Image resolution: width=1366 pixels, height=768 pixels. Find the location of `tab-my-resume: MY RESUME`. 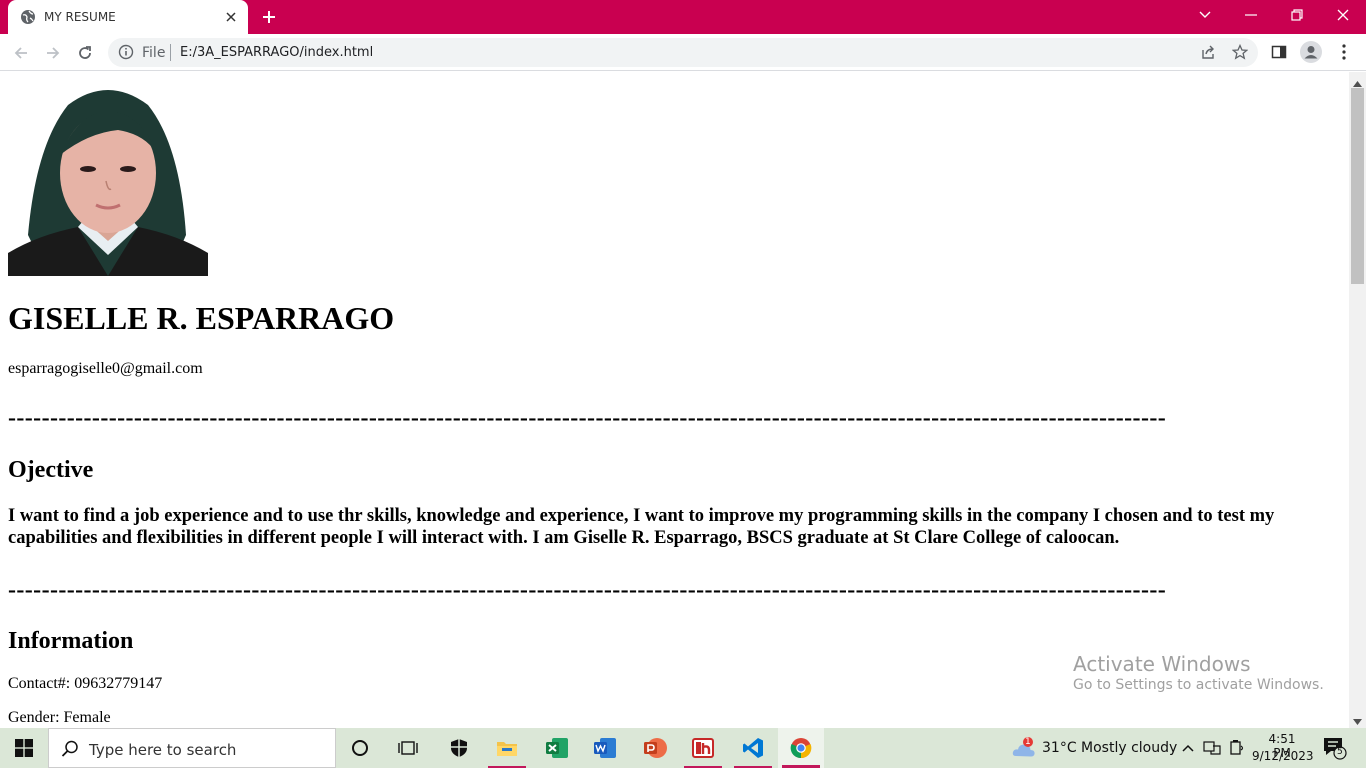

tab-my-resume: MY RESUME is located at coordinates (128, 17).